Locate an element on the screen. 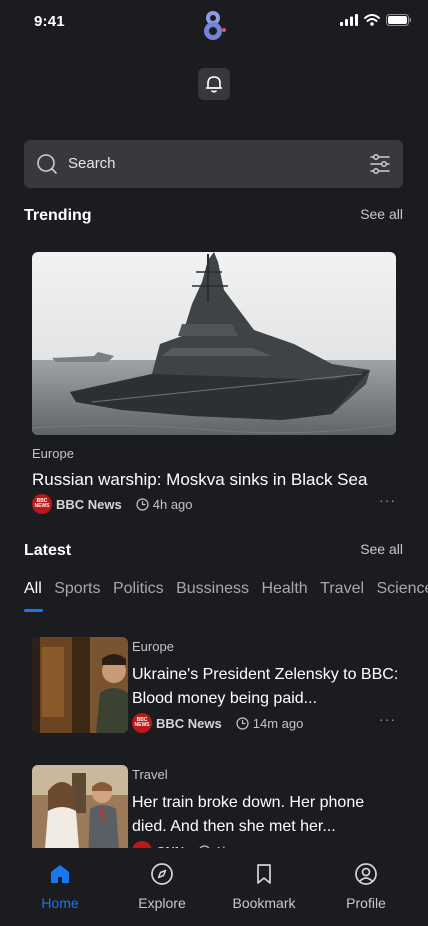 This screenshot has height=926, width=428. article-category: Travel is located at coordinates (150, 774).